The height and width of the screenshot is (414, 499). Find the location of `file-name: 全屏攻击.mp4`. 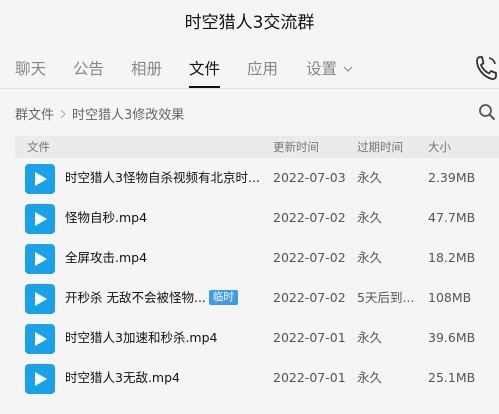

file-name: 全屏攻击.mp4 is located at coordinates (106, 257).